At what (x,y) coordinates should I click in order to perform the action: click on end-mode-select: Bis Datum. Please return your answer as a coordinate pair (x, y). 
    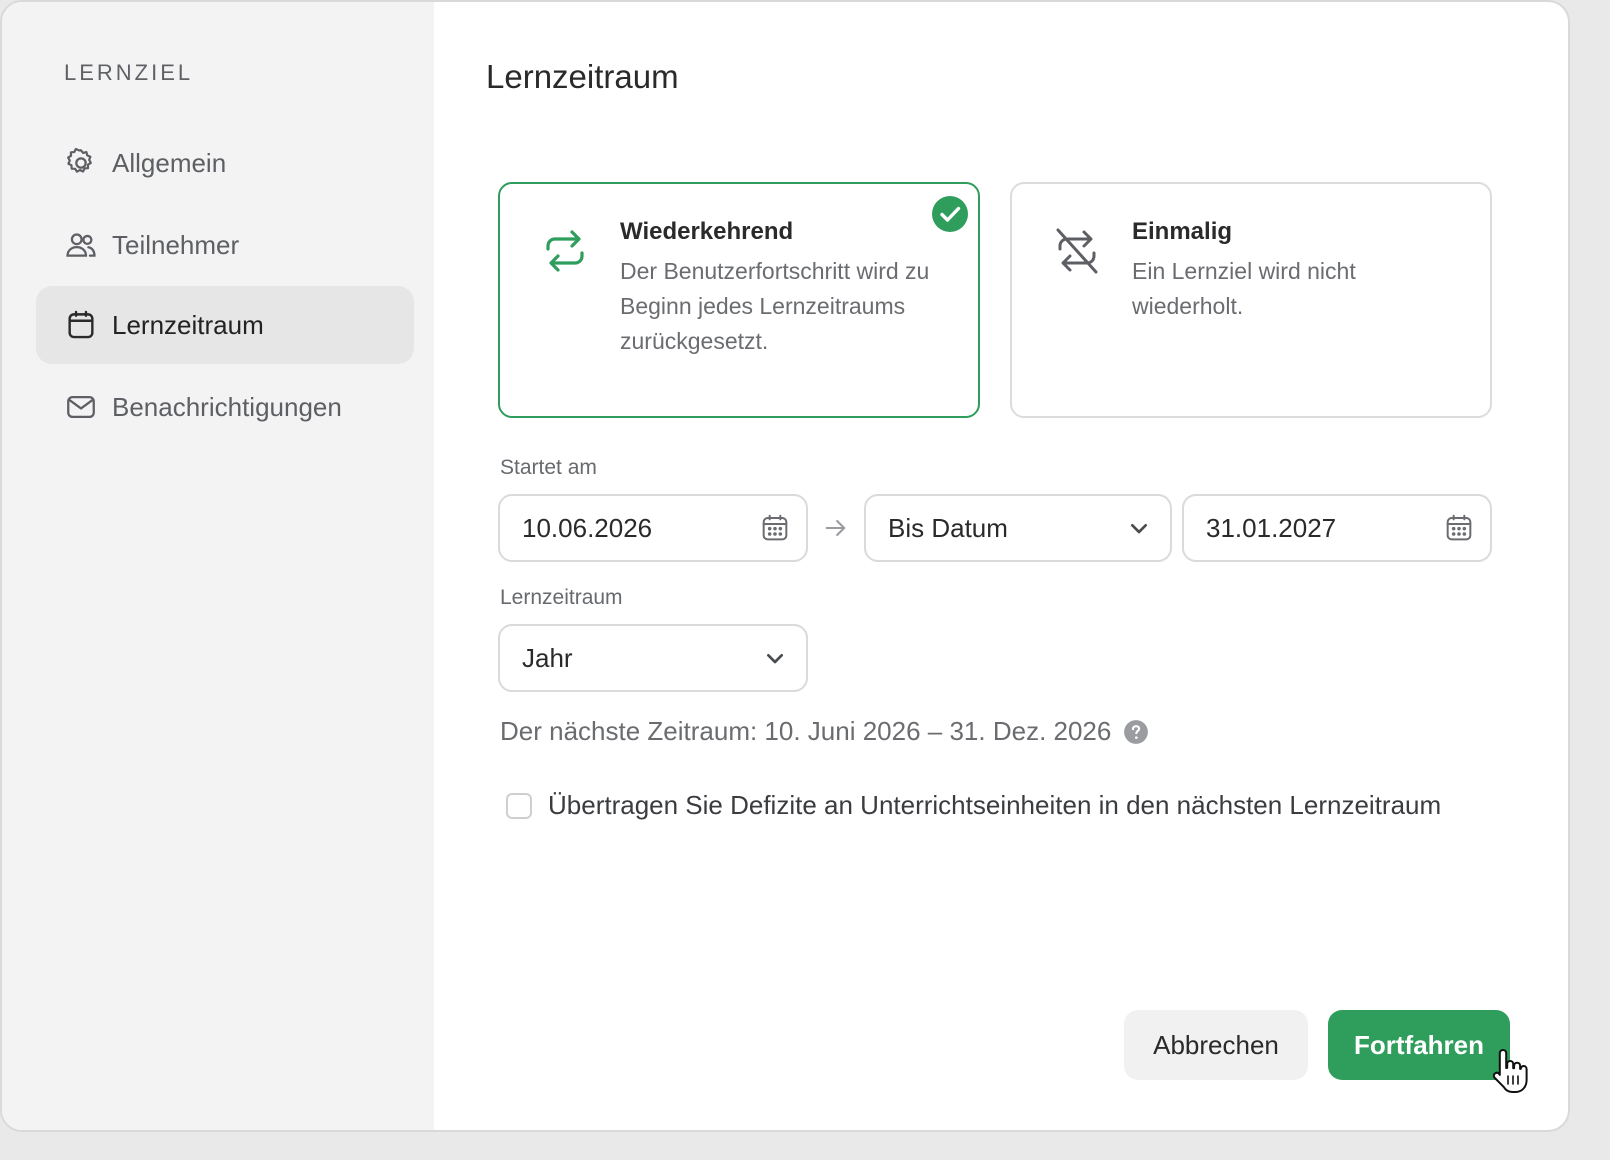
    Looking at the image, I should click on (1018, 528).